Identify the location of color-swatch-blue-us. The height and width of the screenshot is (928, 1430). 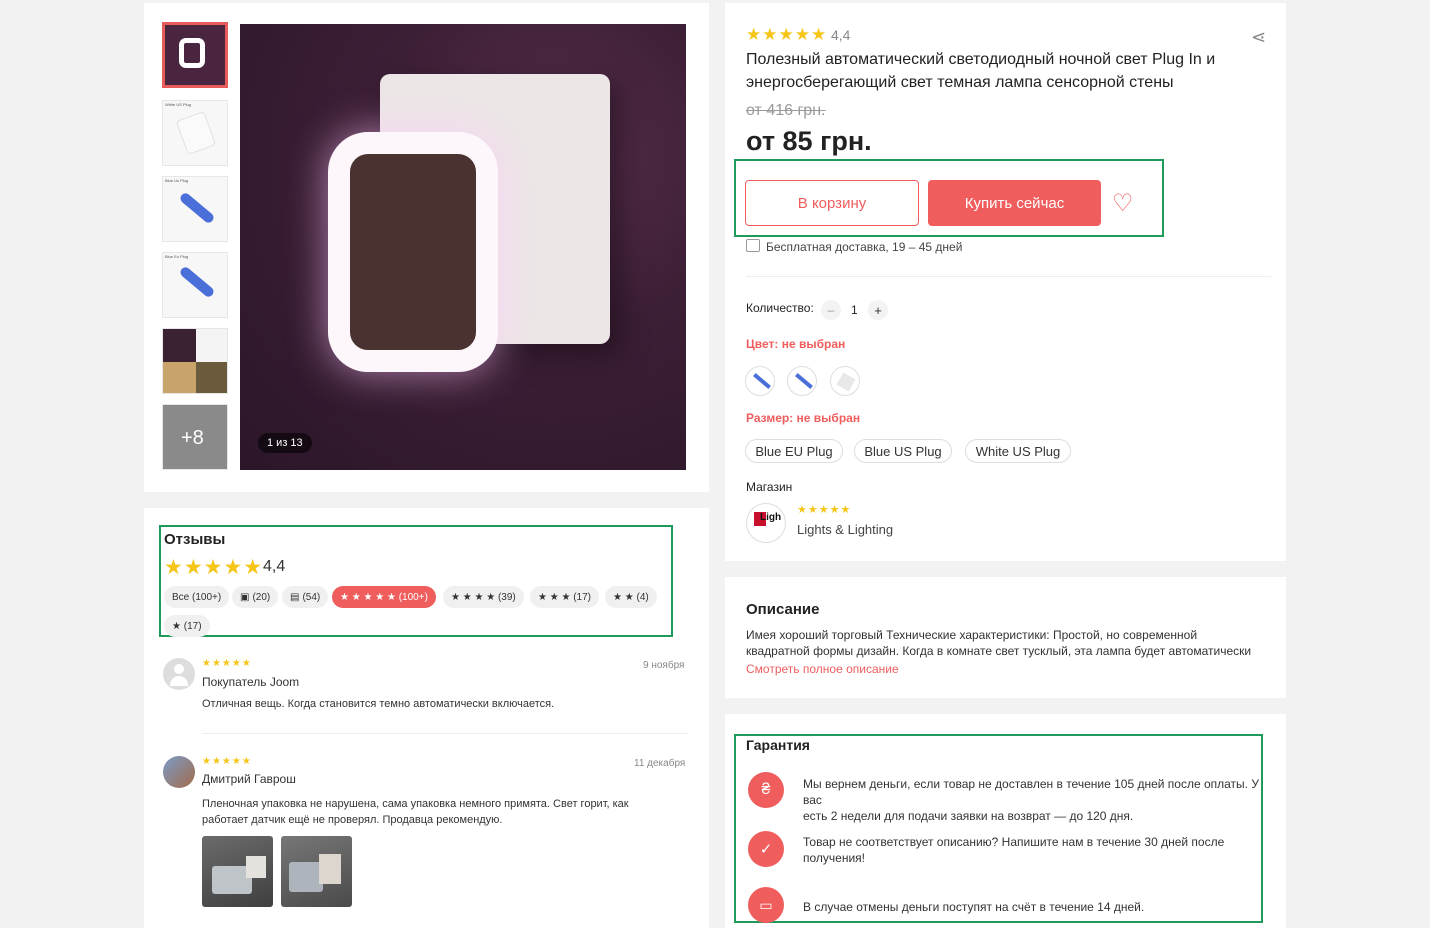
(802, 381).